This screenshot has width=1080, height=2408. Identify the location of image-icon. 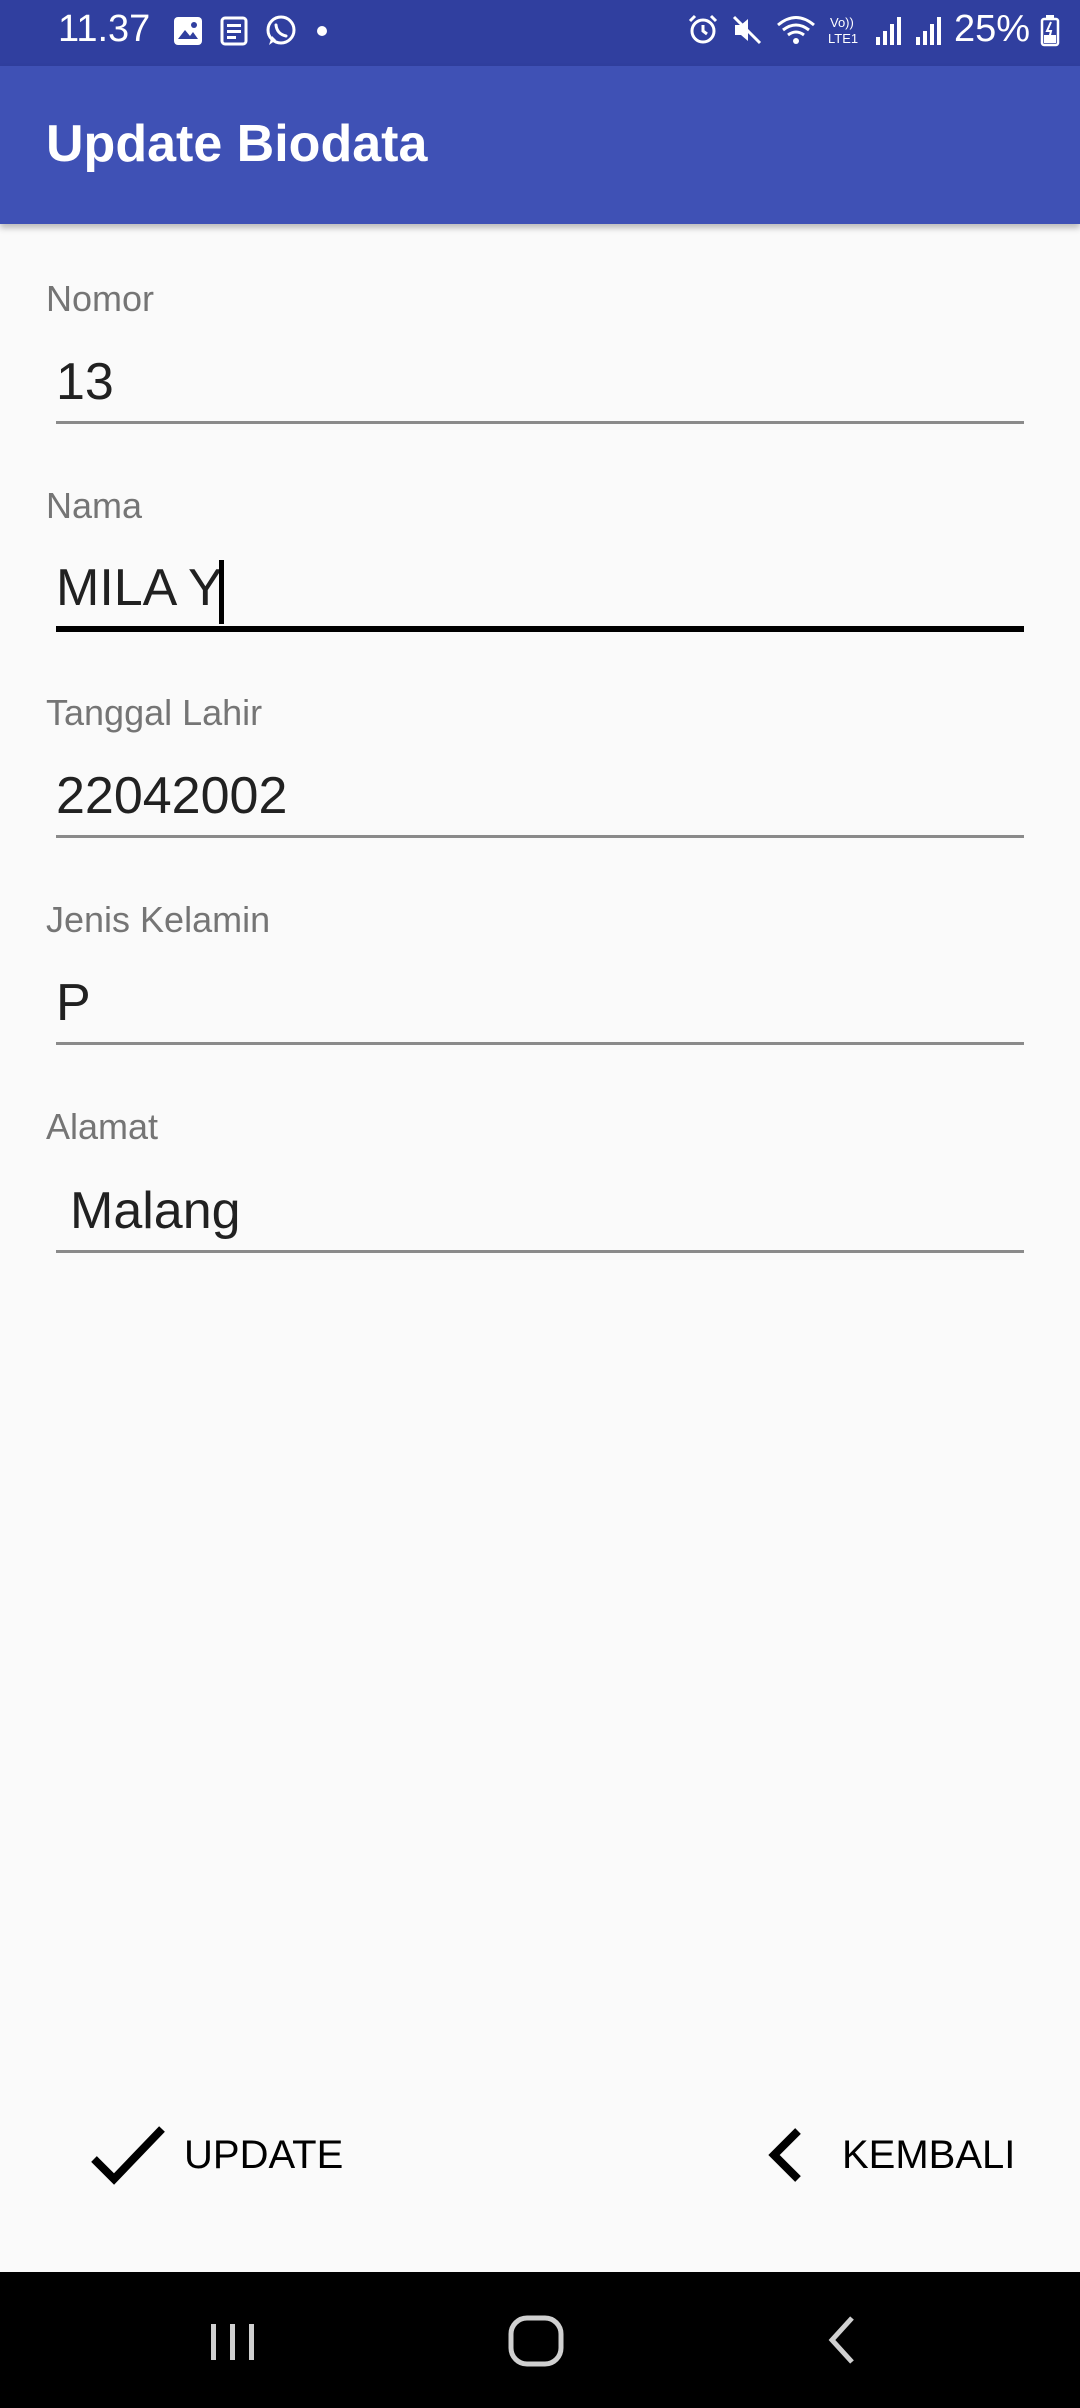
(188, 31).